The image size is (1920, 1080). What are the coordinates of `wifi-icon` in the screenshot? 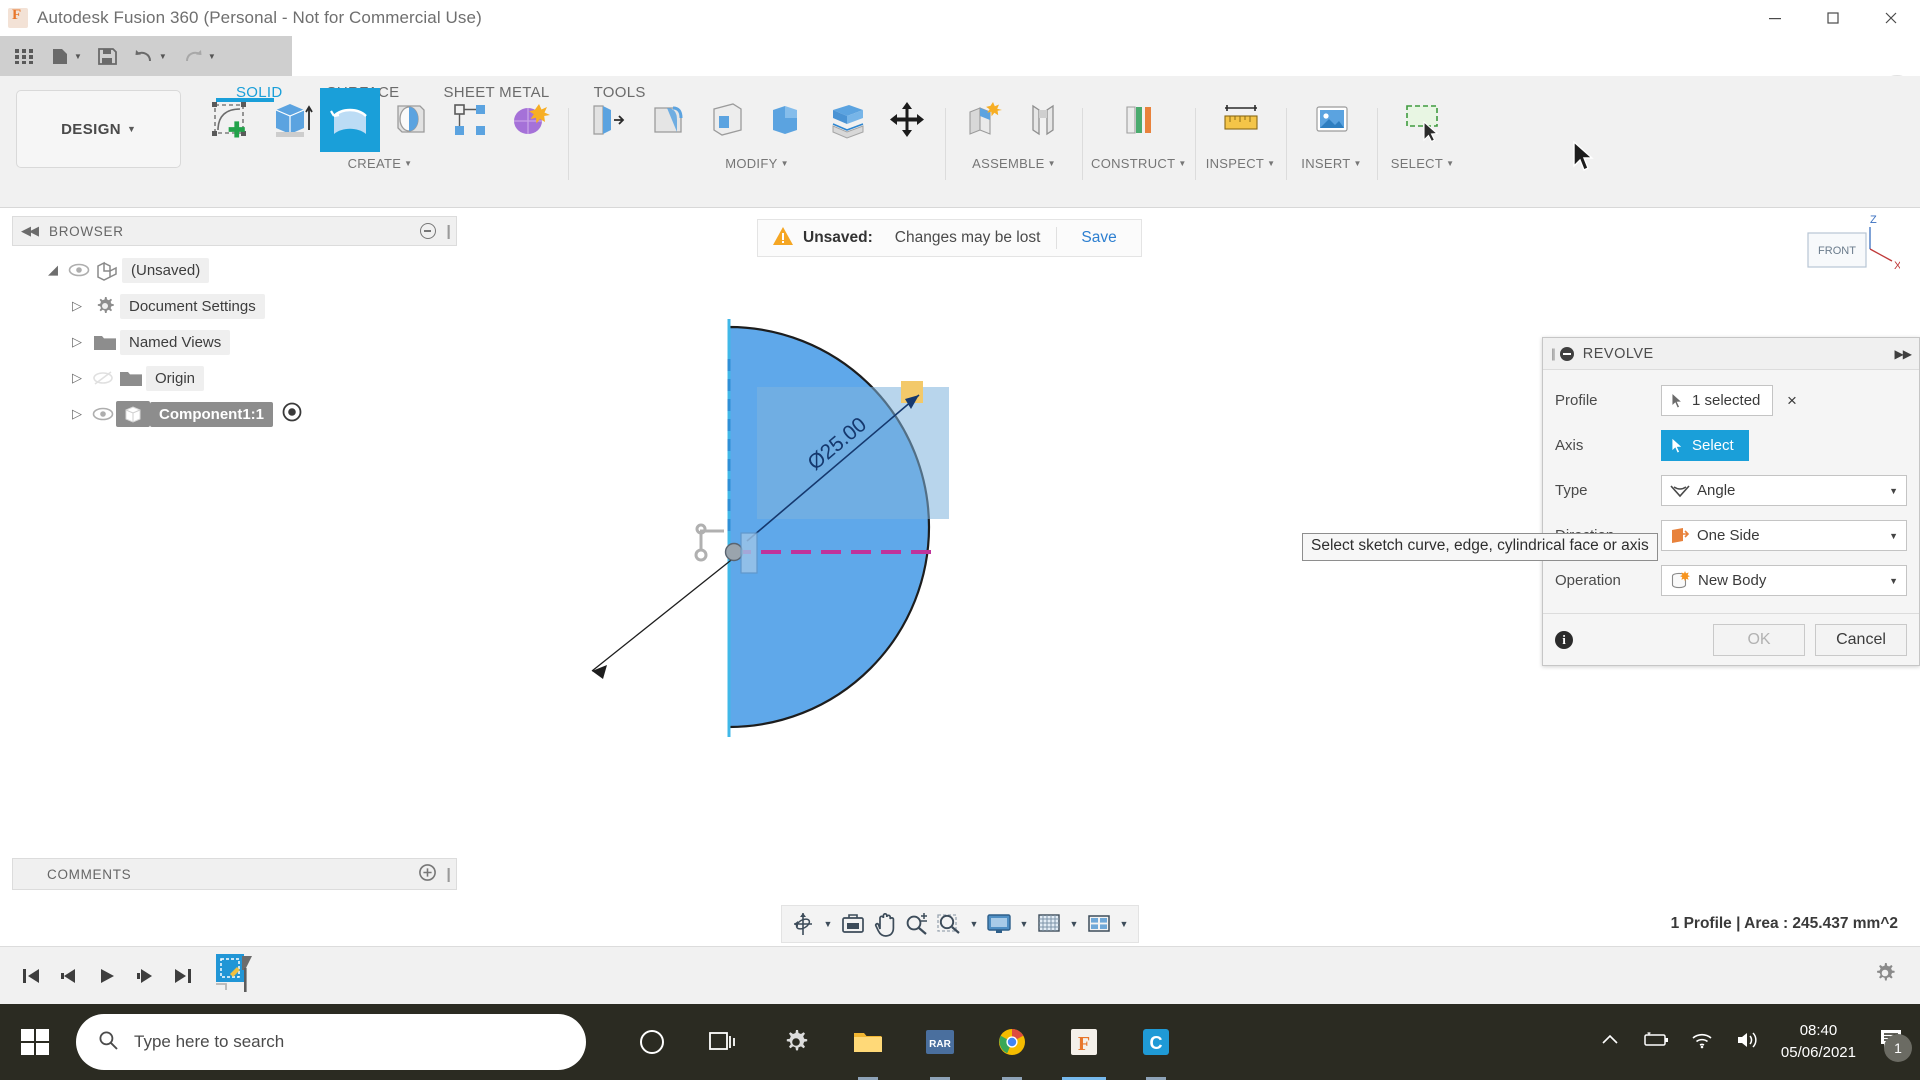 It's located at (1702, 1042).